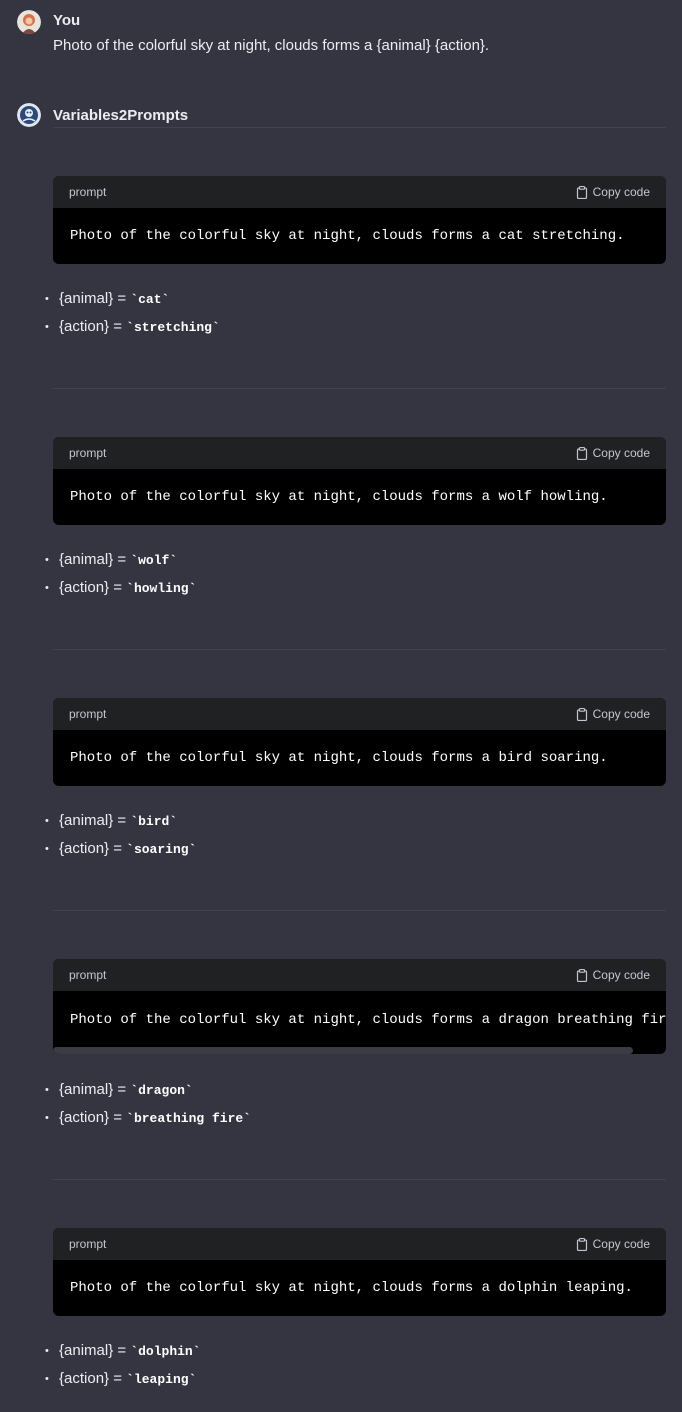  I want to click on list-item: • {action} = `breathing fire`, so click(148, 1117).